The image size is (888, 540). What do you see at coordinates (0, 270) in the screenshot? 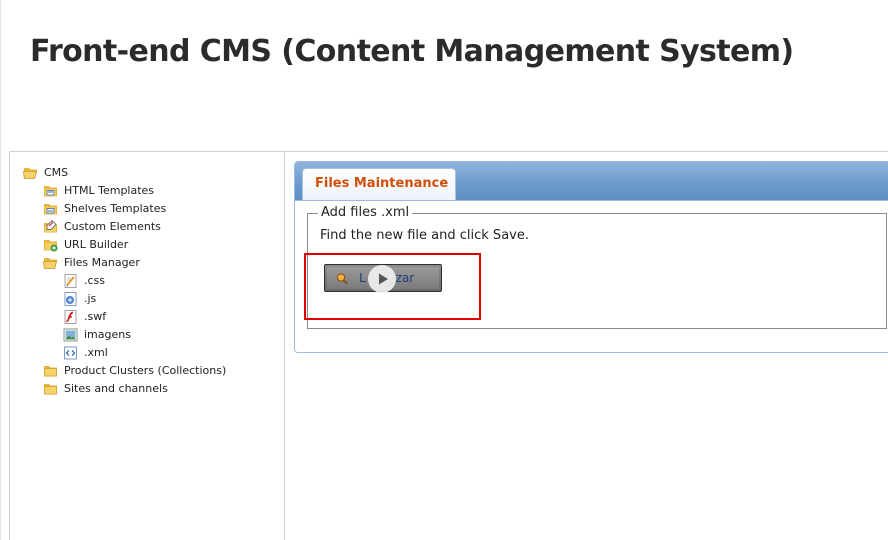
I see `page-edge-divider` at bounding box center [0, 270].